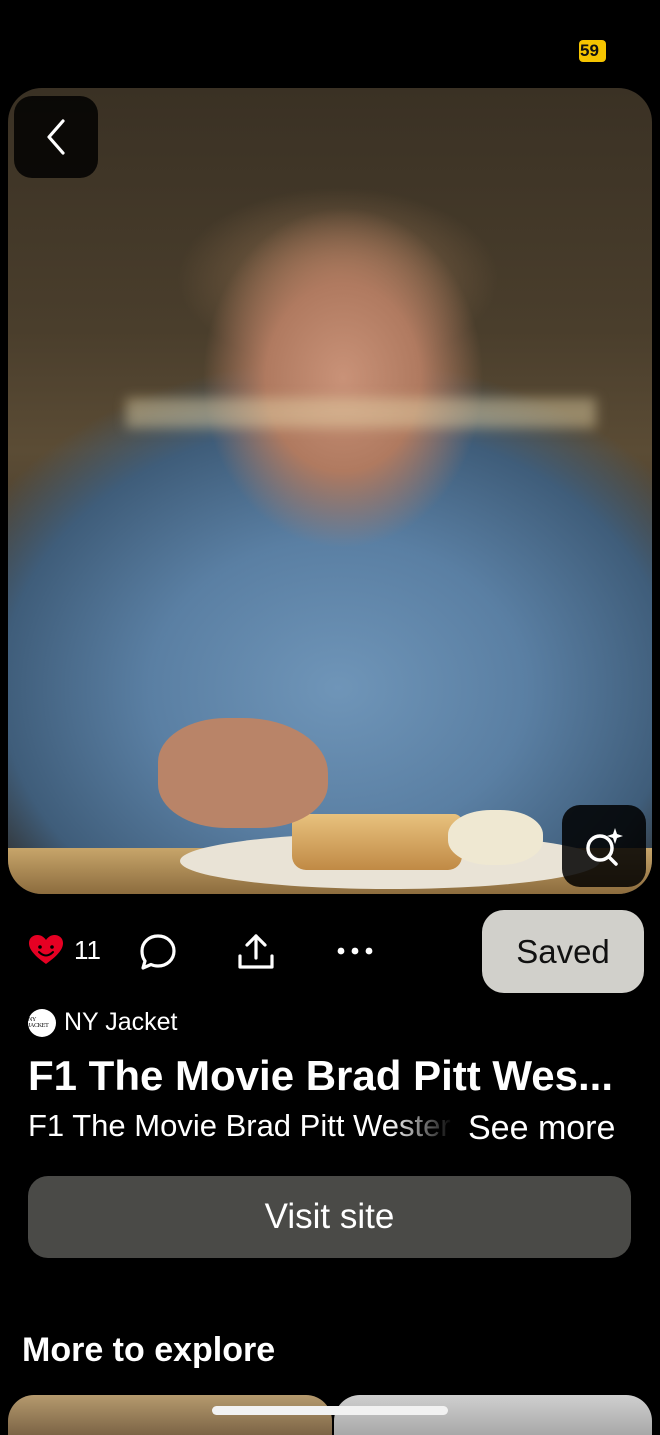 Image resolution: width=660 pixels, height=1435 pixels. I want to click on more-options-button, so click(355, 951).